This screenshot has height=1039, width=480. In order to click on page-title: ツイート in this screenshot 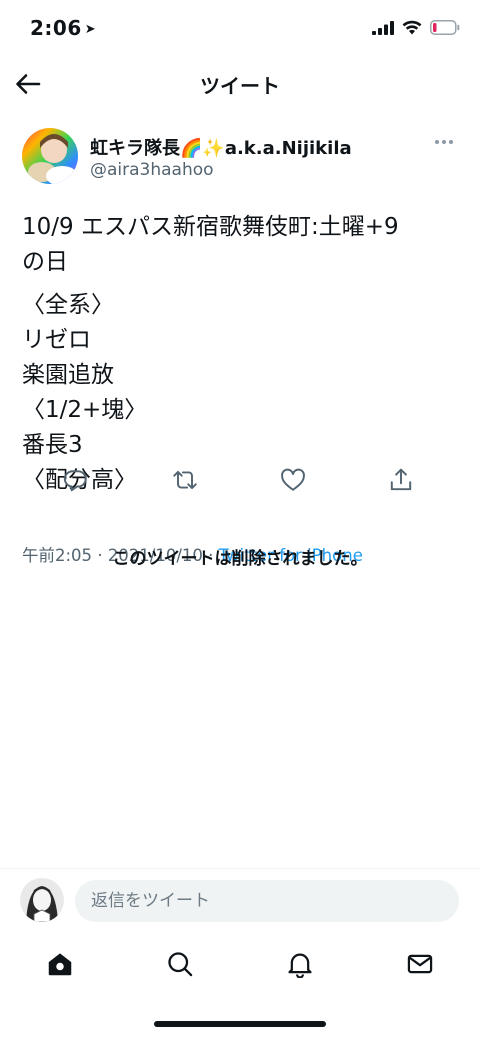, I will do `click(240, 86)`.